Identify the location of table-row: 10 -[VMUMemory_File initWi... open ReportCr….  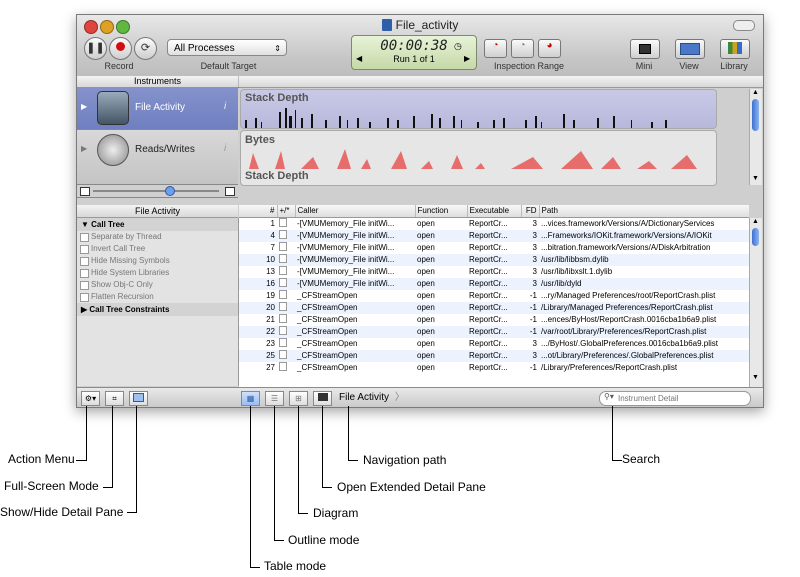
(494, 260).